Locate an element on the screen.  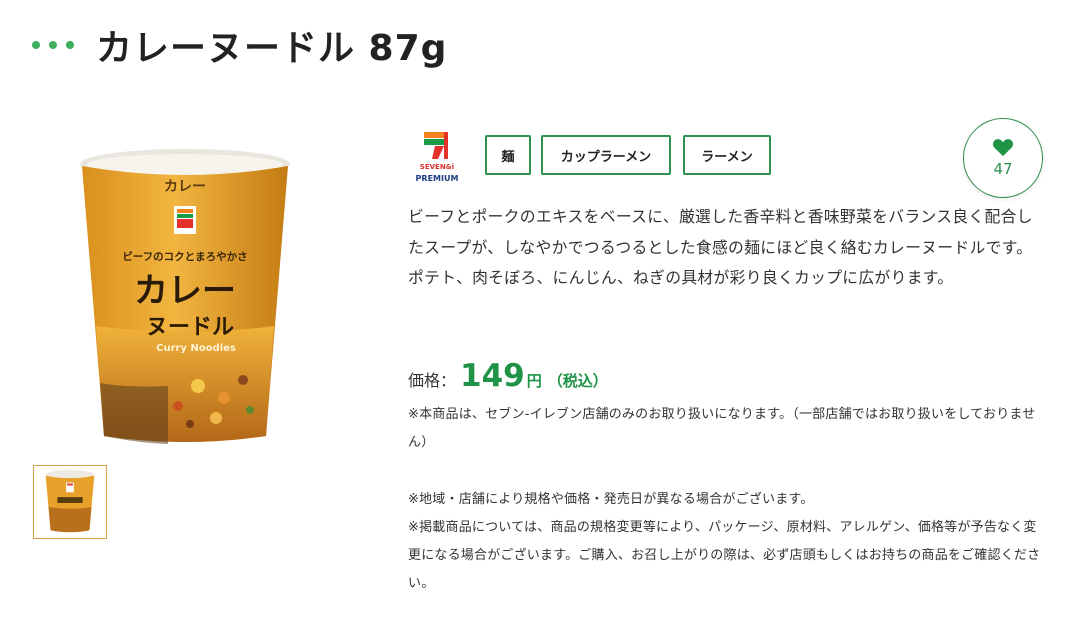
favorite-button: 47 is located at coordinates (1003, 158).